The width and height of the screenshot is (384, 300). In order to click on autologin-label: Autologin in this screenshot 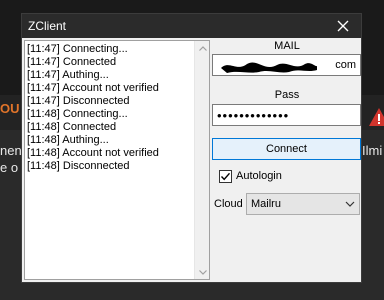, I will do `click(259, 176)`.